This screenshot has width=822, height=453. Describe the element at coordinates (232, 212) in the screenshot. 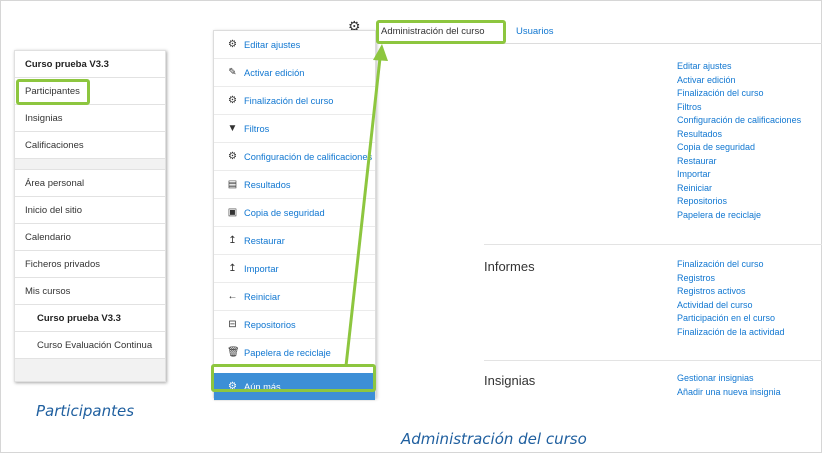

I see `file-icon: ▣` at that location.